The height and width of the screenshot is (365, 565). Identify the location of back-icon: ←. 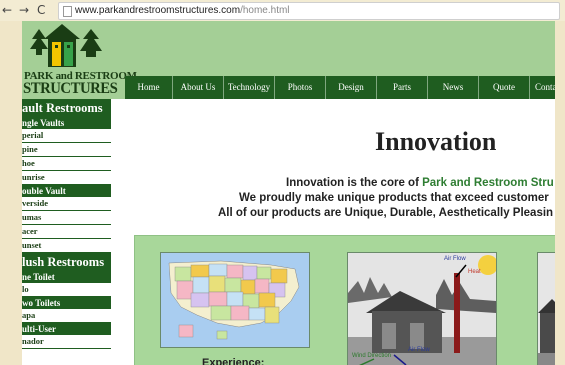
(7, 10).